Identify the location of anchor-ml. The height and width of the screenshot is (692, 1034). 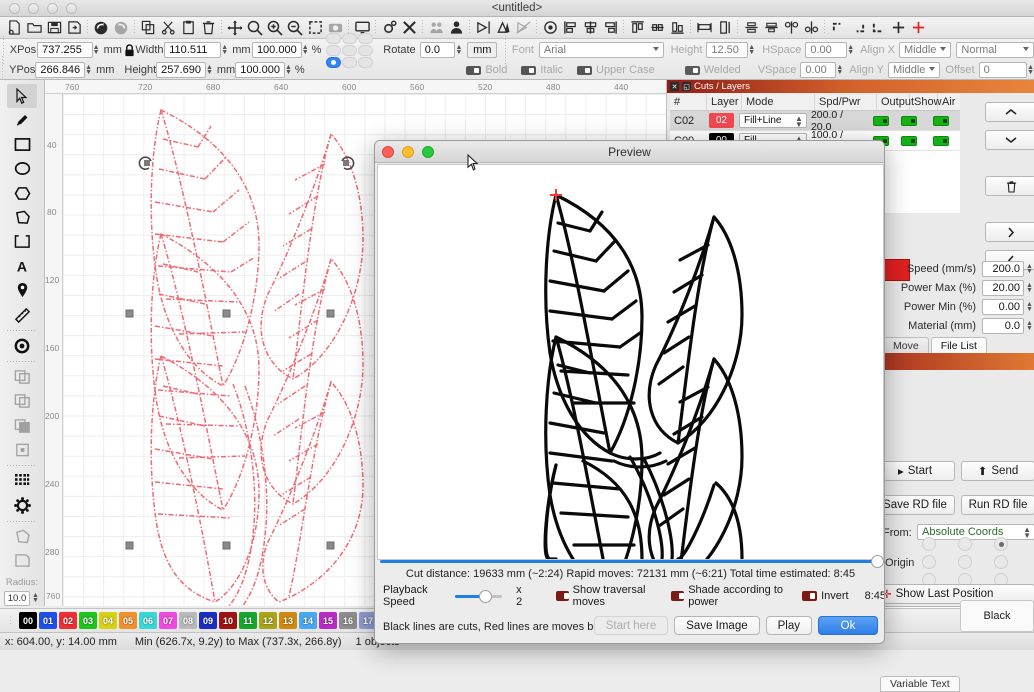
(334, 50).